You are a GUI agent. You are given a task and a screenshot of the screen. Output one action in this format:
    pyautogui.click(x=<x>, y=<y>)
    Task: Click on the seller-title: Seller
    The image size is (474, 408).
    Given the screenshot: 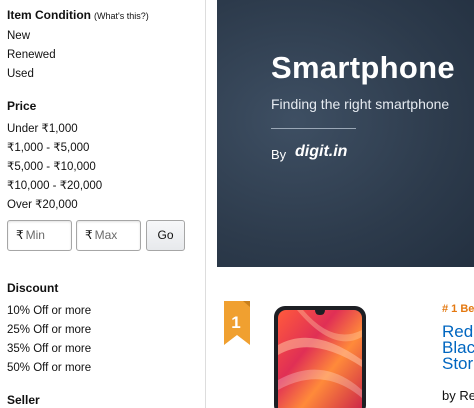 What is the action you would take?
    pyautogui.click(x=23, y=400)
    